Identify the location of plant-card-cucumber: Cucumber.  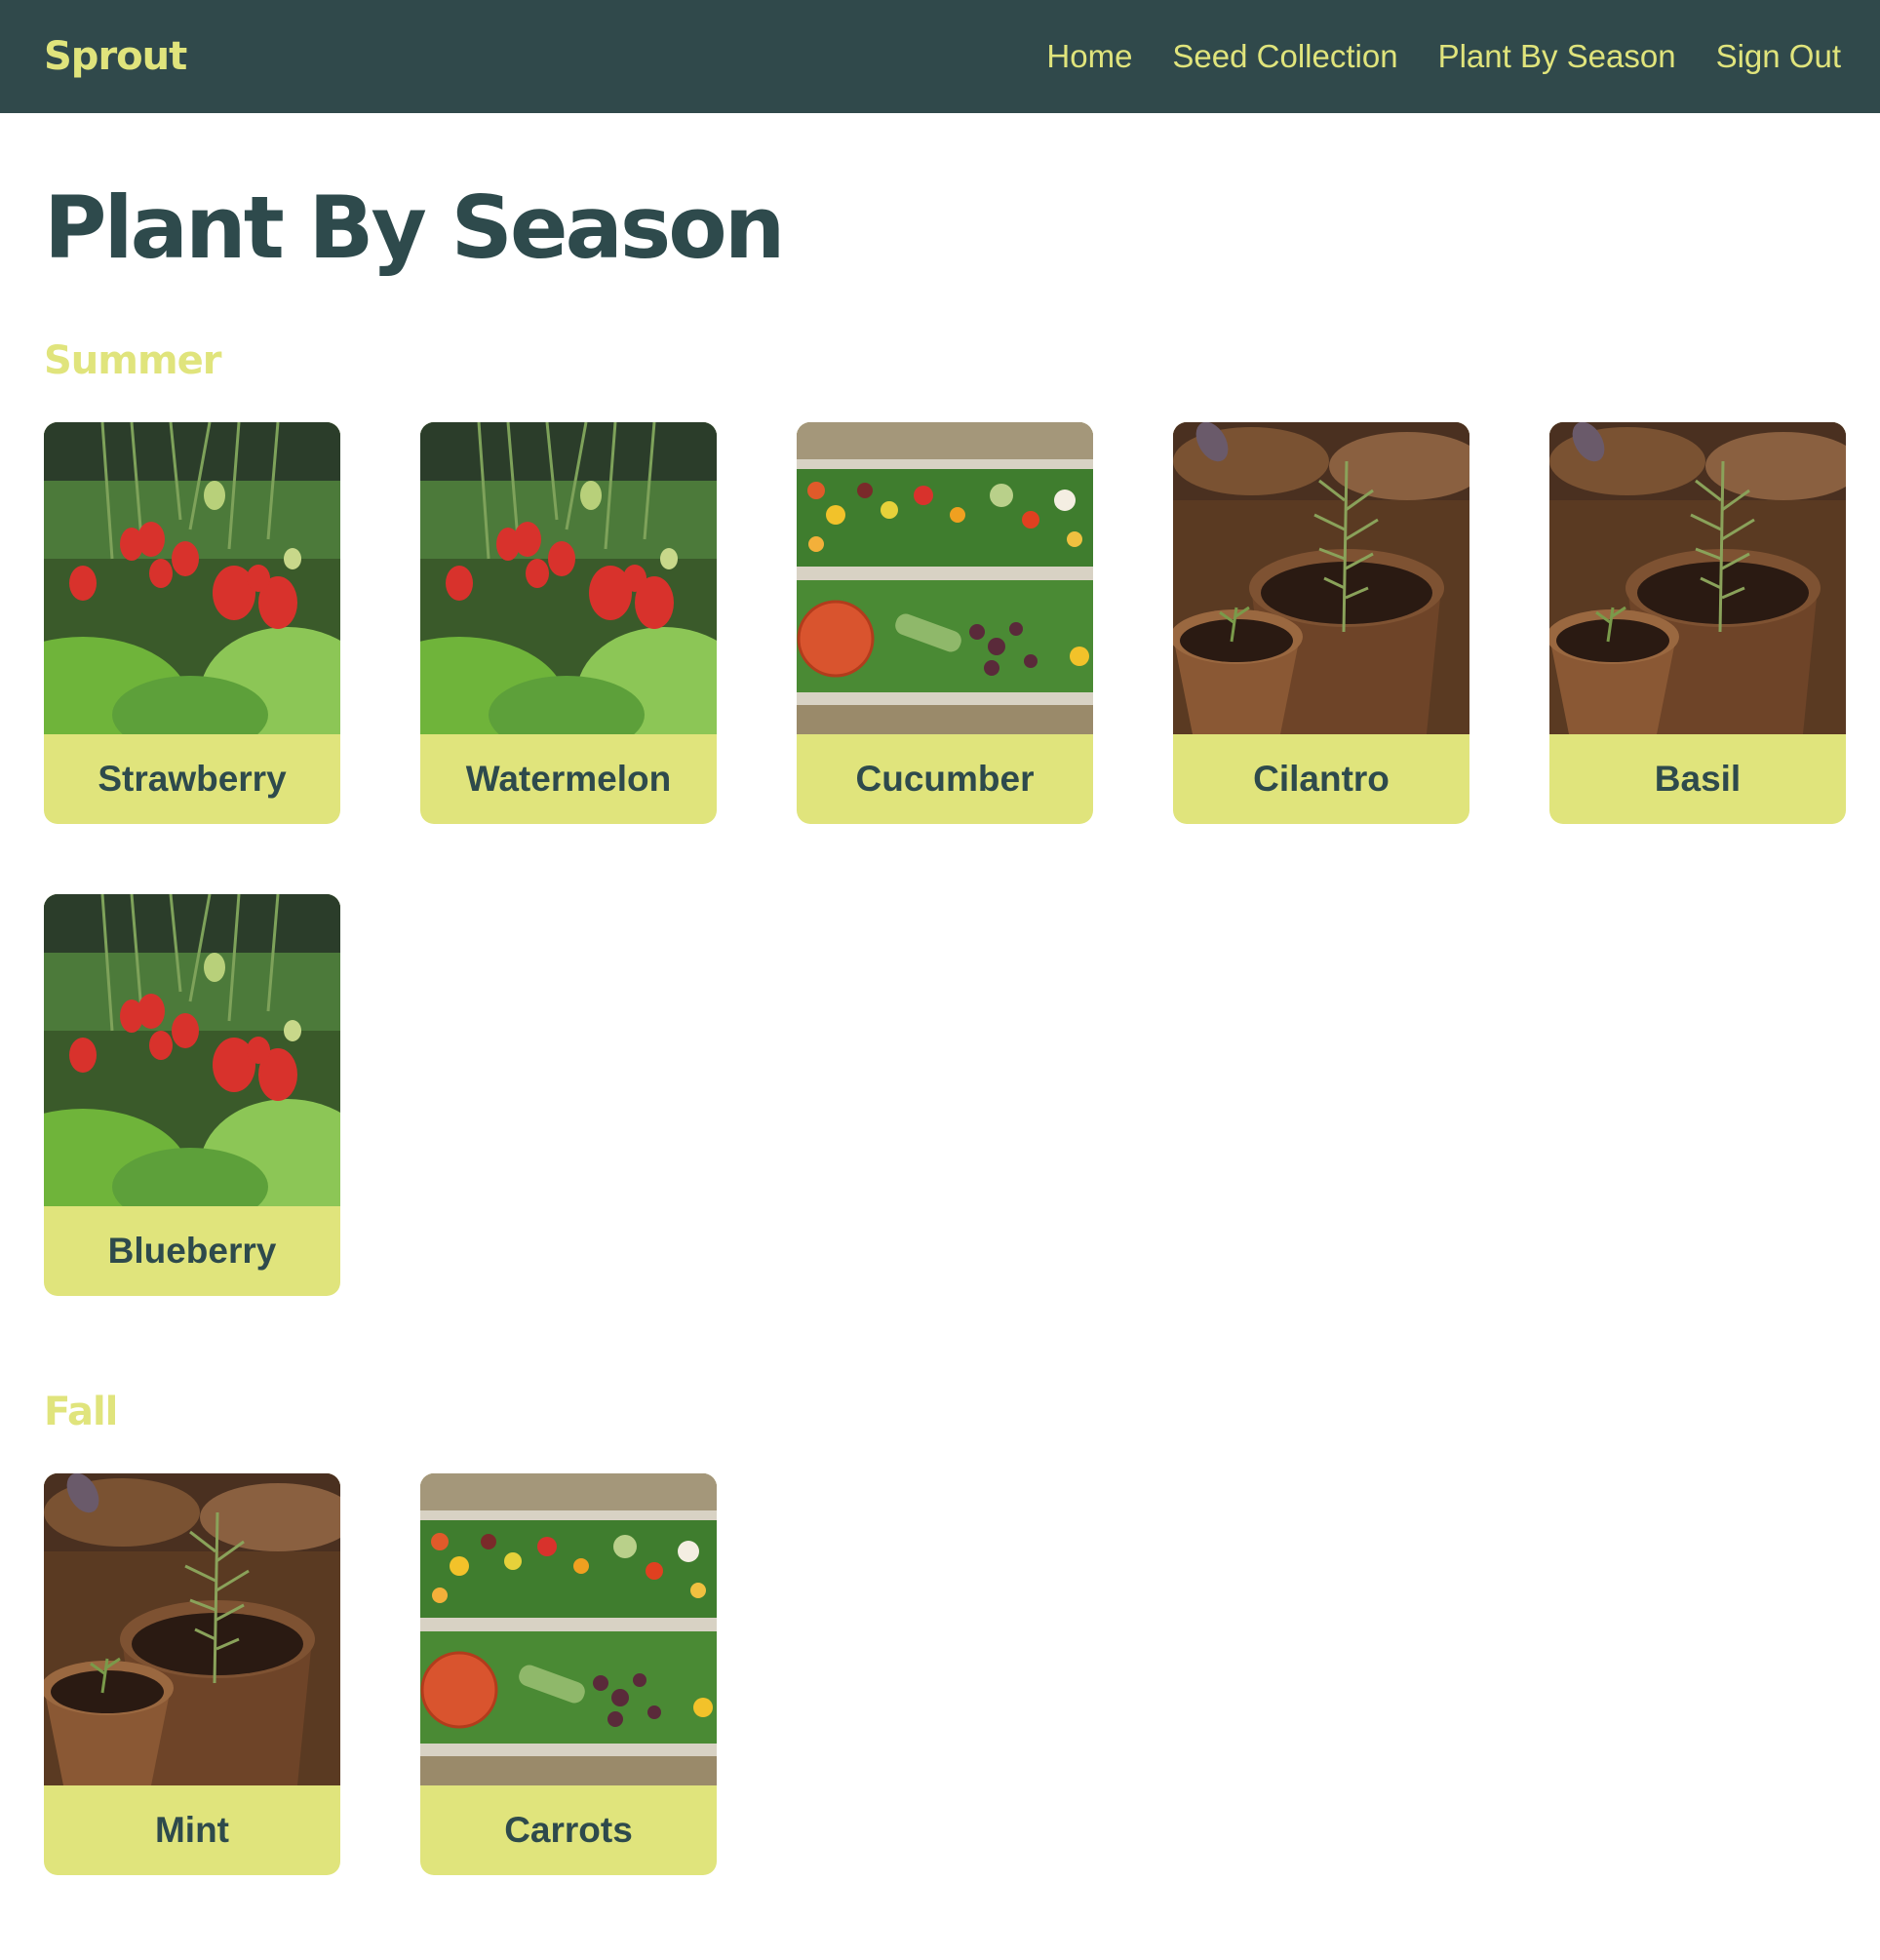
(945, 622).